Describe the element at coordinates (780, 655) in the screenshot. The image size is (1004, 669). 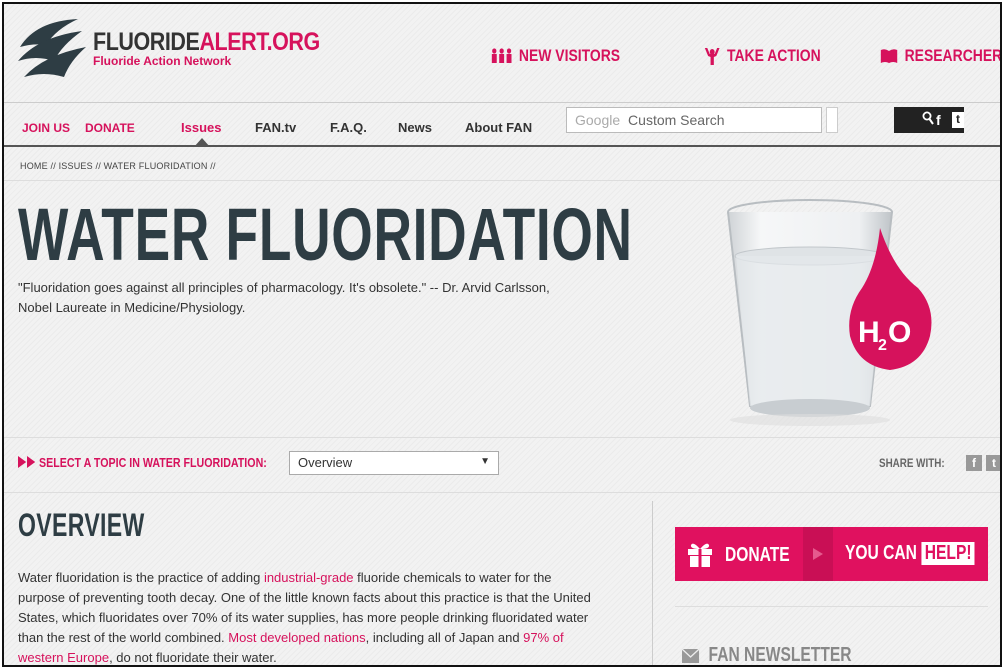
I see `newsletter-label: FAN NEWSLETTER` at that location.